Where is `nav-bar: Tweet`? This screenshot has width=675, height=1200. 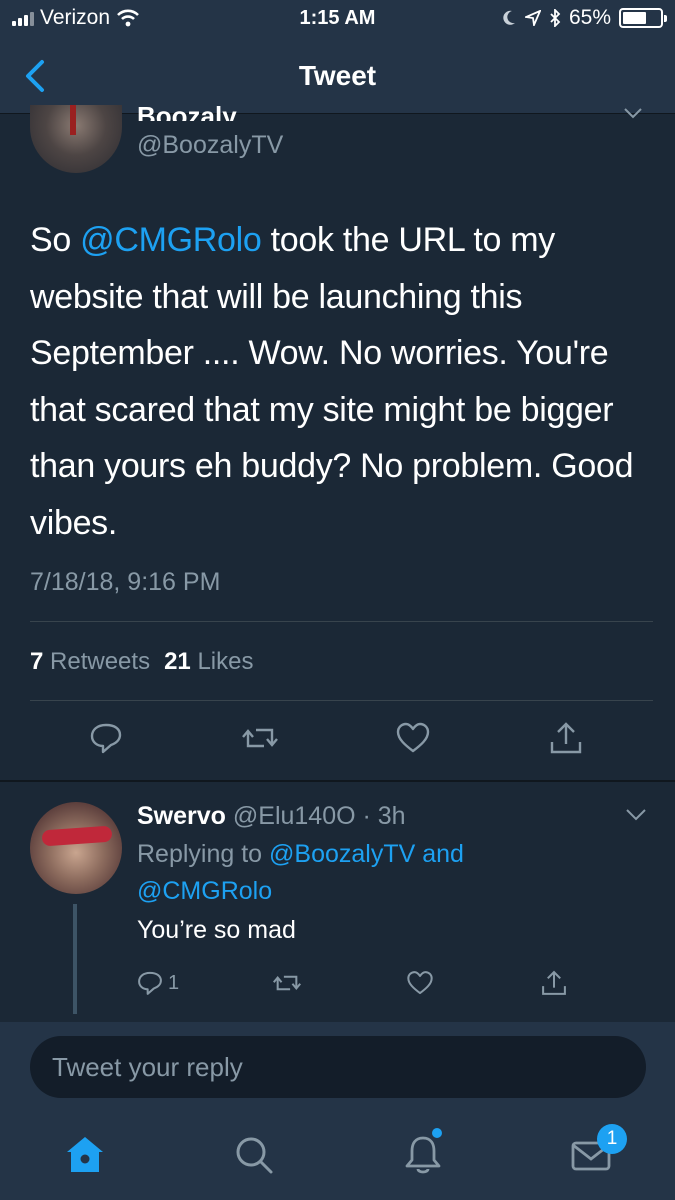
nav-bar: Tweet is located at coordinates (337, 76).